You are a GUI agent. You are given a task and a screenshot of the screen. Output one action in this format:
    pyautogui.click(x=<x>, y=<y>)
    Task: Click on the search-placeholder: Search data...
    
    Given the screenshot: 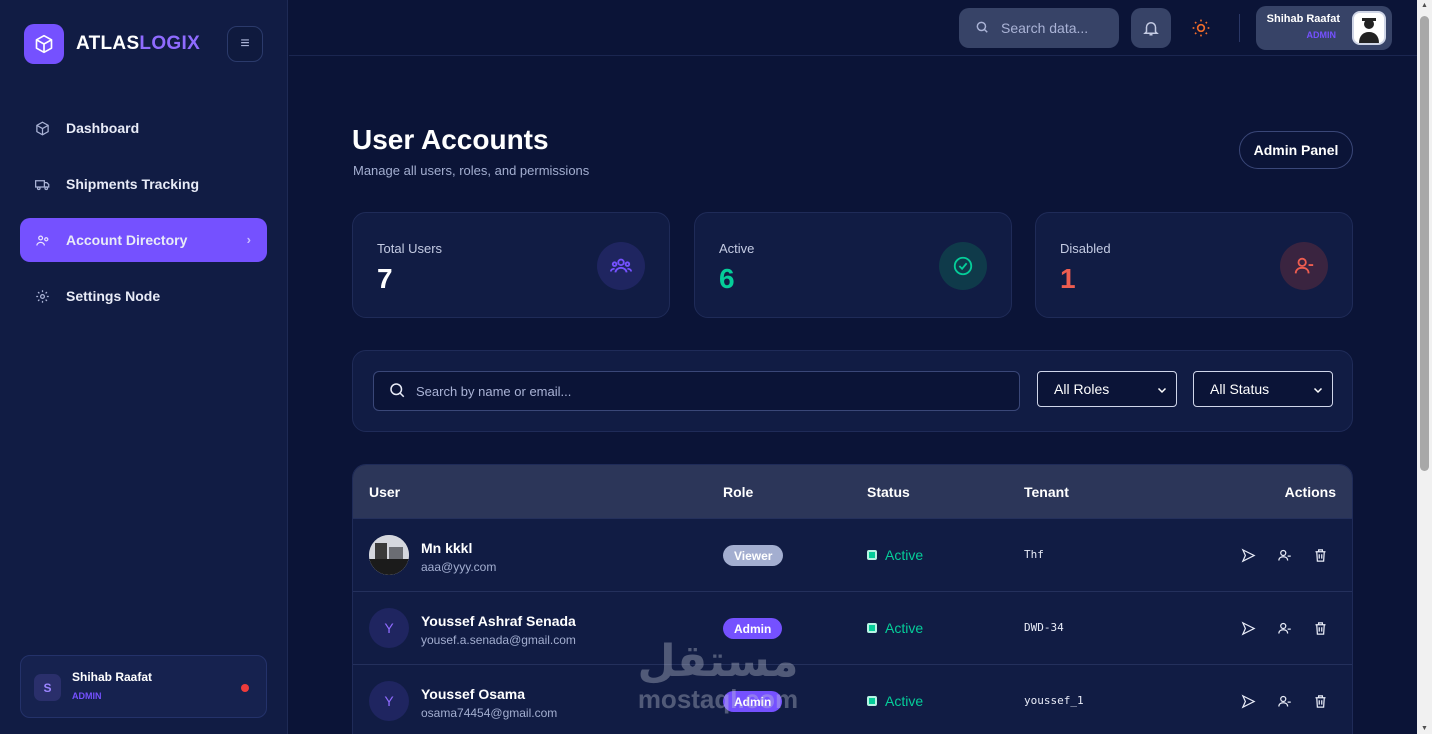 What is the action you would take?
    pyautogui.click(x=1045, y=28)
    